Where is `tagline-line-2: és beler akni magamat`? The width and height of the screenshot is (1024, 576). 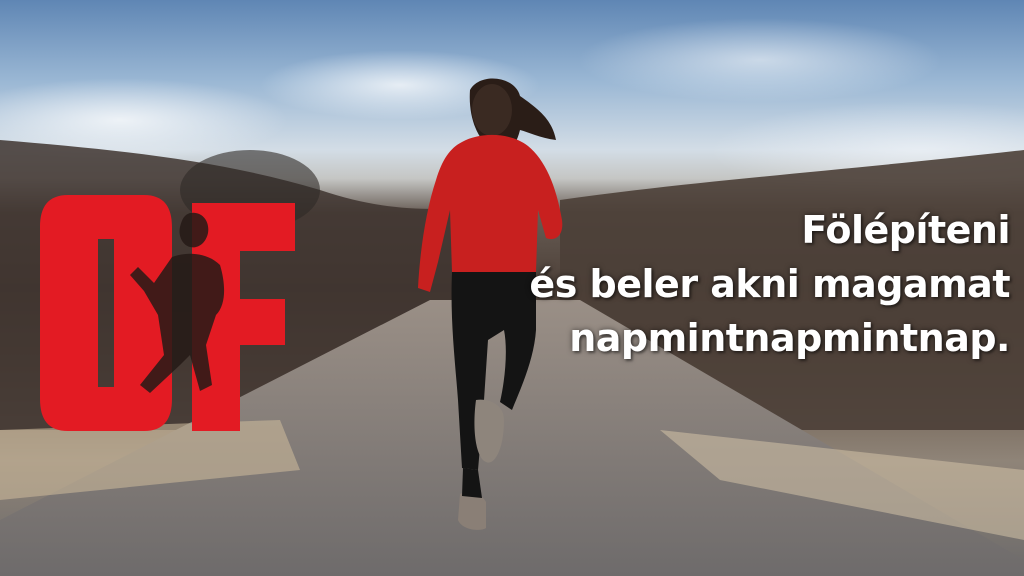 tagline-line-2: és beler akni magamat is located at coordinates (769, 284).